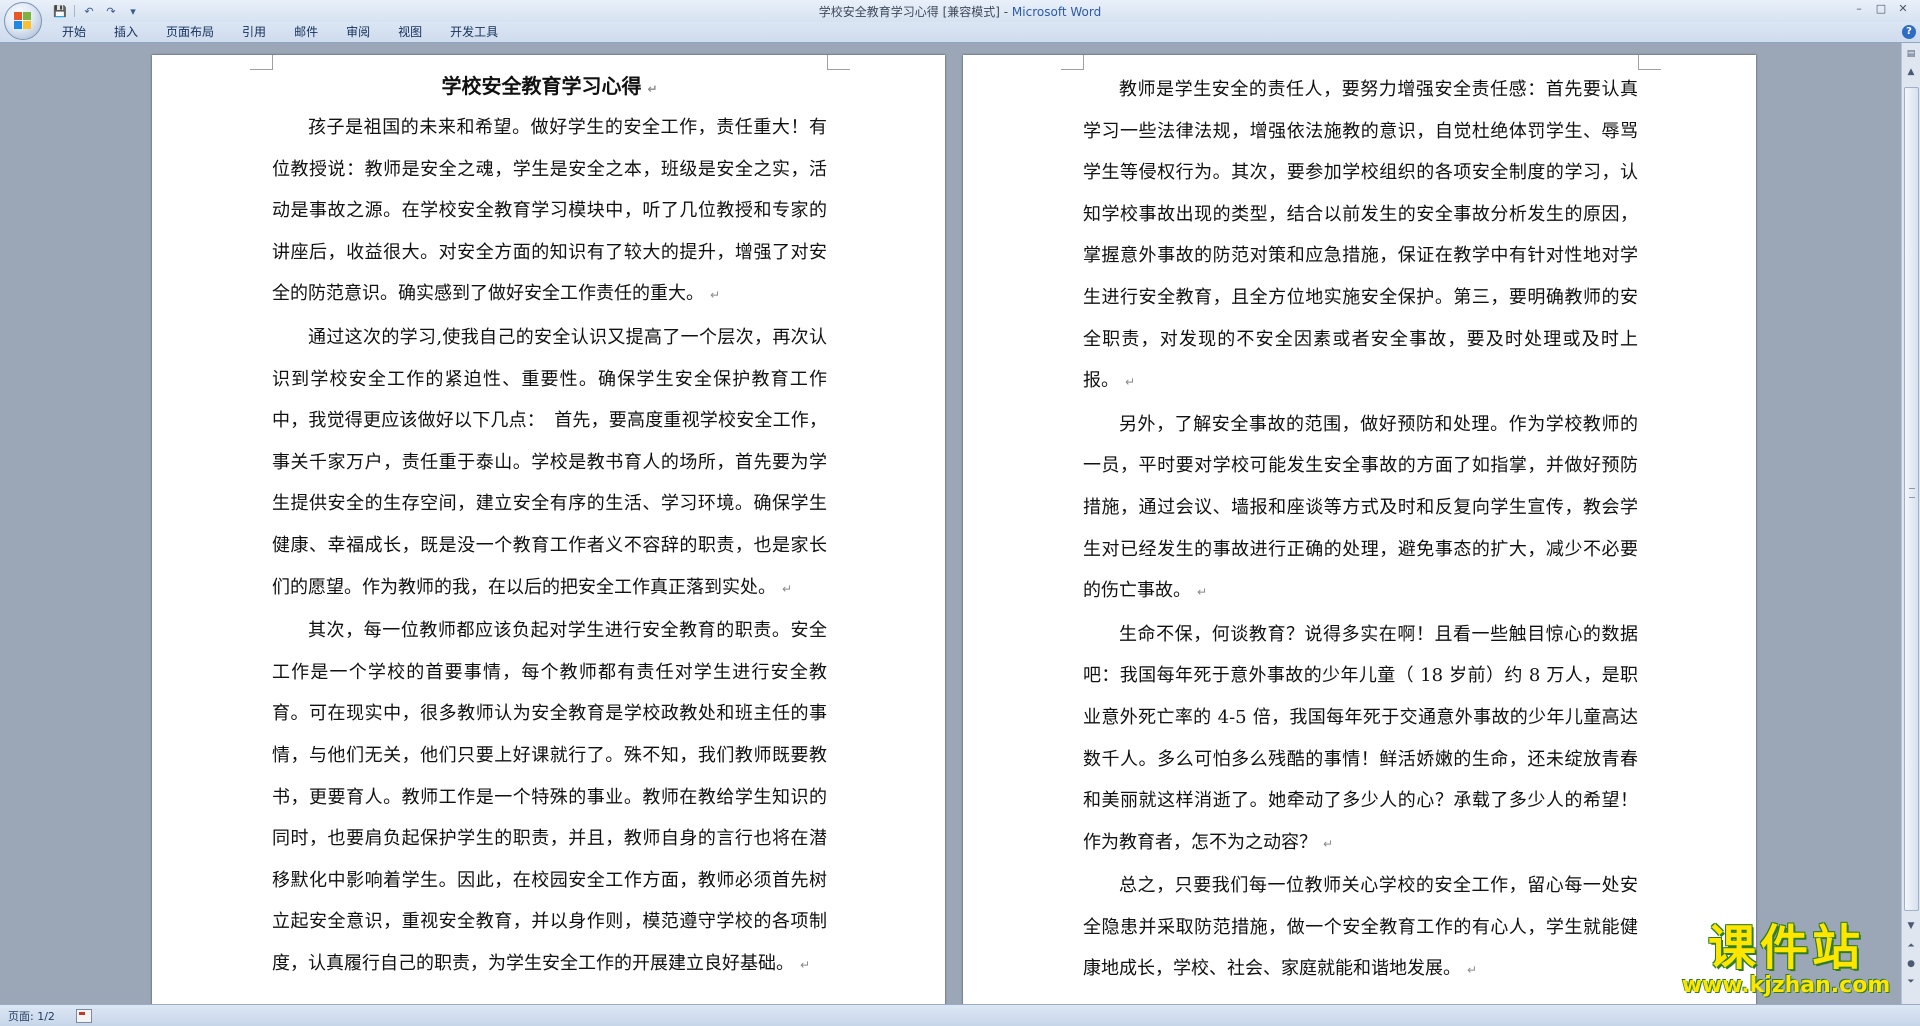  Describe the element at coordinates (1911, 54) in the screenshot. I see `ruler-toggle-icon: ▤` at that location.